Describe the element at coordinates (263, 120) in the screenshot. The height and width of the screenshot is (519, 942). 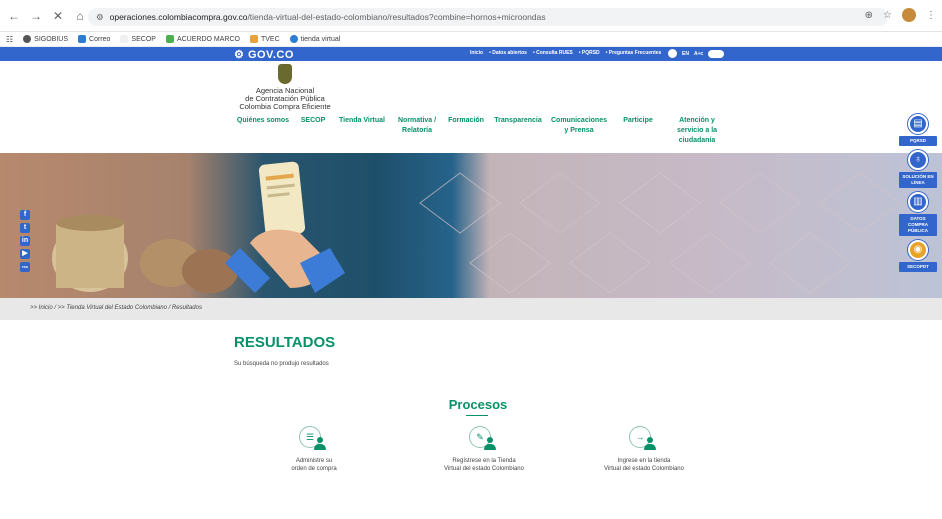
I see `nav-label: Quiénes somos` at that location.